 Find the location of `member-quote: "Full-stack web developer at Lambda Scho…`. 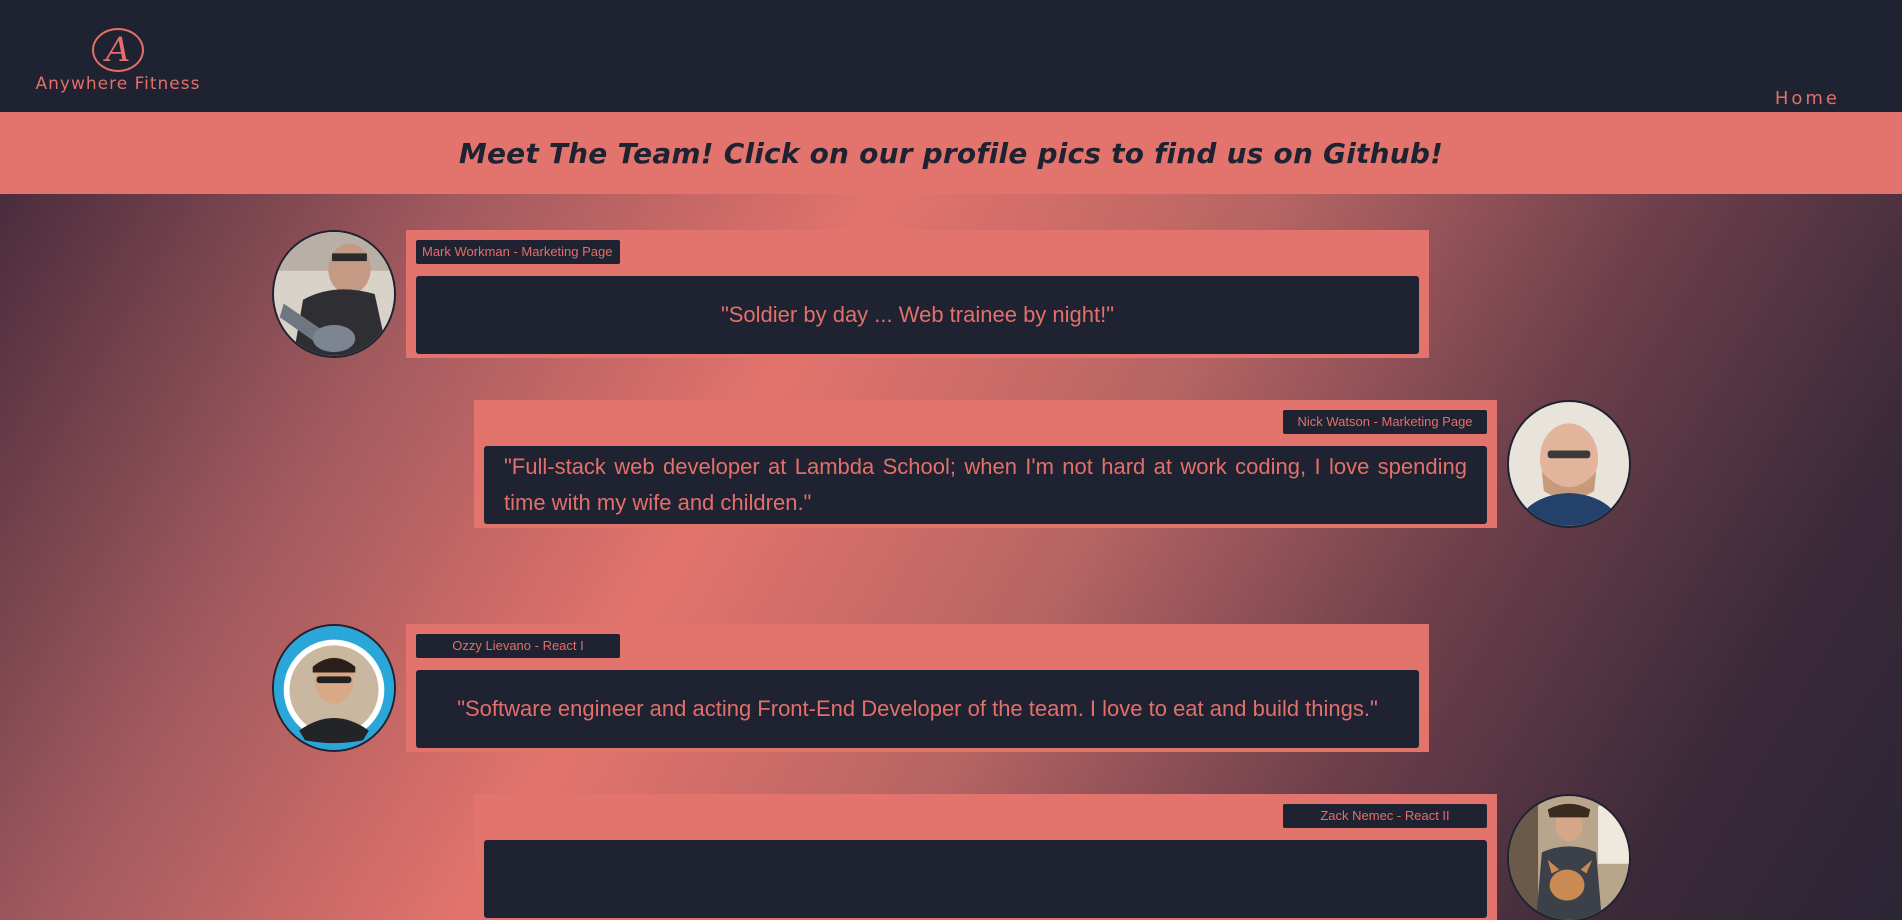

member-quote: "Full-stack web developer at Lambda Scho… is located at coordinates (985, 485).